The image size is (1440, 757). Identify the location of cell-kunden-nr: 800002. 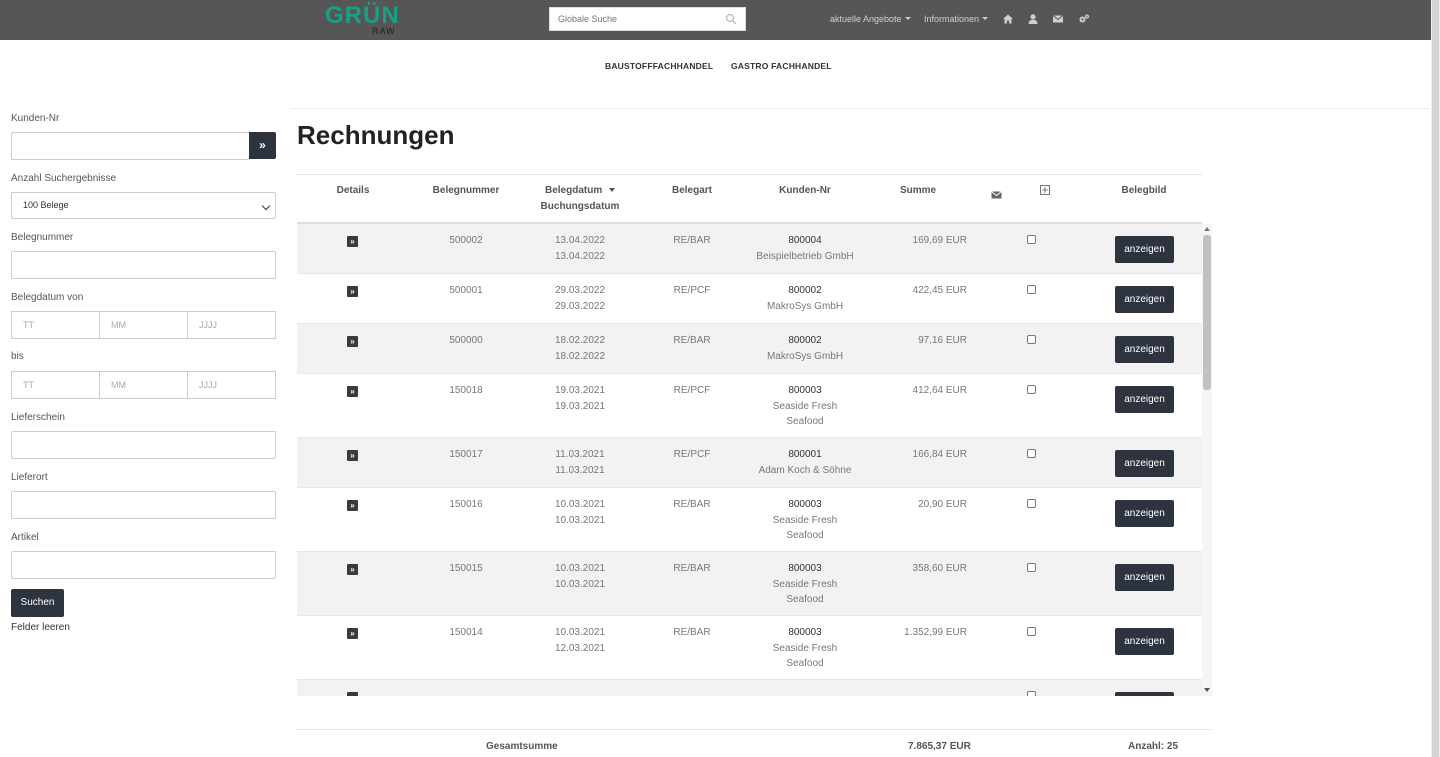
(805, 290).